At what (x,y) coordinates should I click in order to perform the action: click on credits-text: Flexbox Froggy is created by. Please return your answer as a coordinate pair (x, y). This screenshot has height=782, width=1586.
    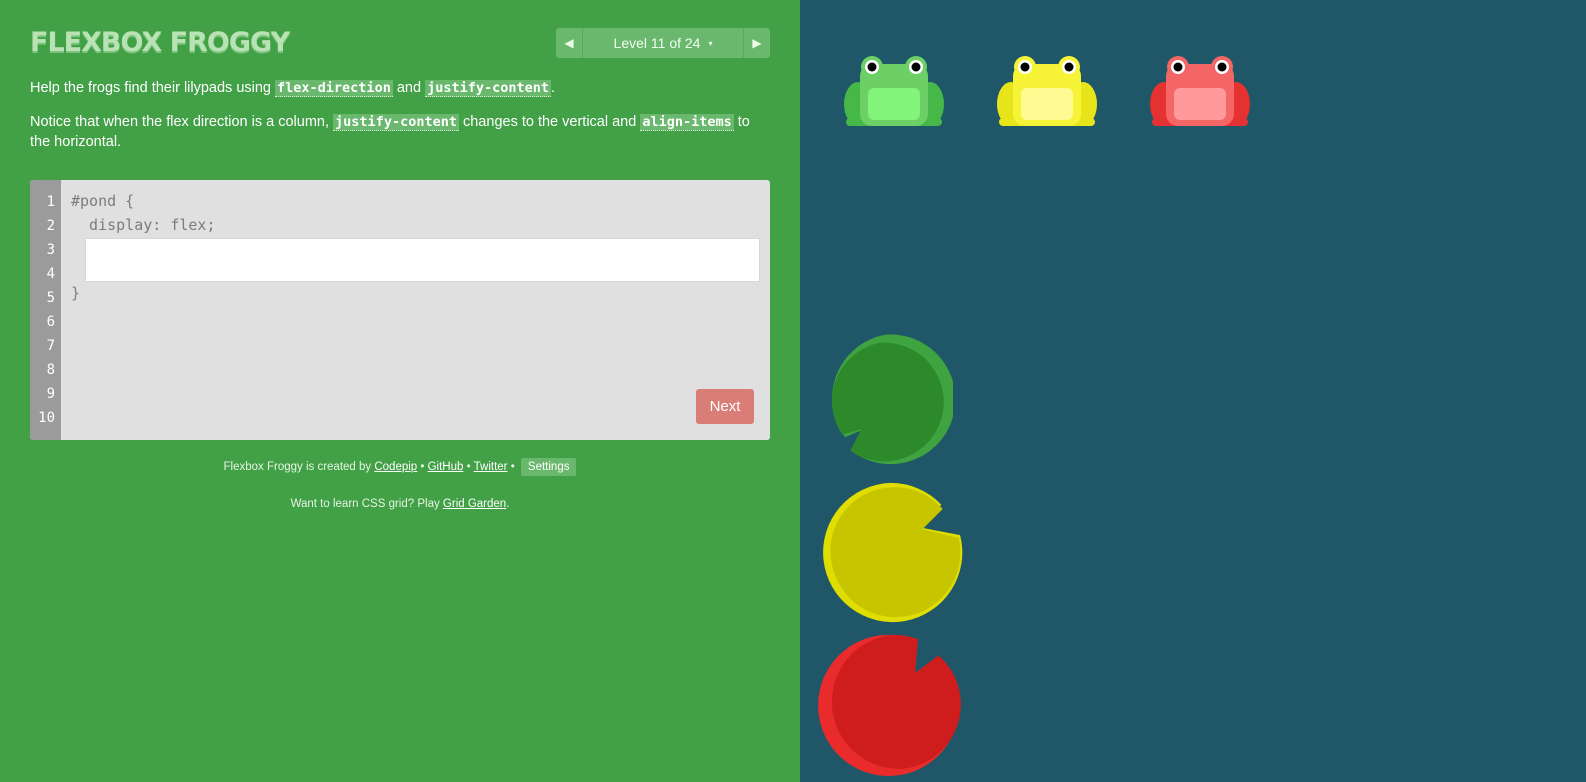
    Looking at the image, I should click on (299, 467).